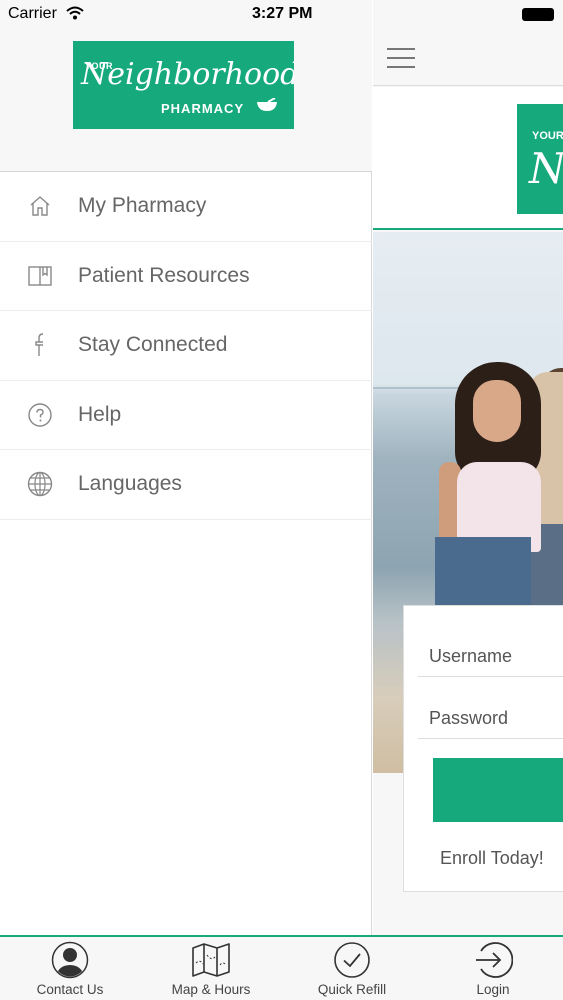 Image resolution: width=563 pixels, height=1000 pixels. What do you see at coordinates (40, 206) in the screenshot?
I see `home-icon` at bounding box center [40, 206].